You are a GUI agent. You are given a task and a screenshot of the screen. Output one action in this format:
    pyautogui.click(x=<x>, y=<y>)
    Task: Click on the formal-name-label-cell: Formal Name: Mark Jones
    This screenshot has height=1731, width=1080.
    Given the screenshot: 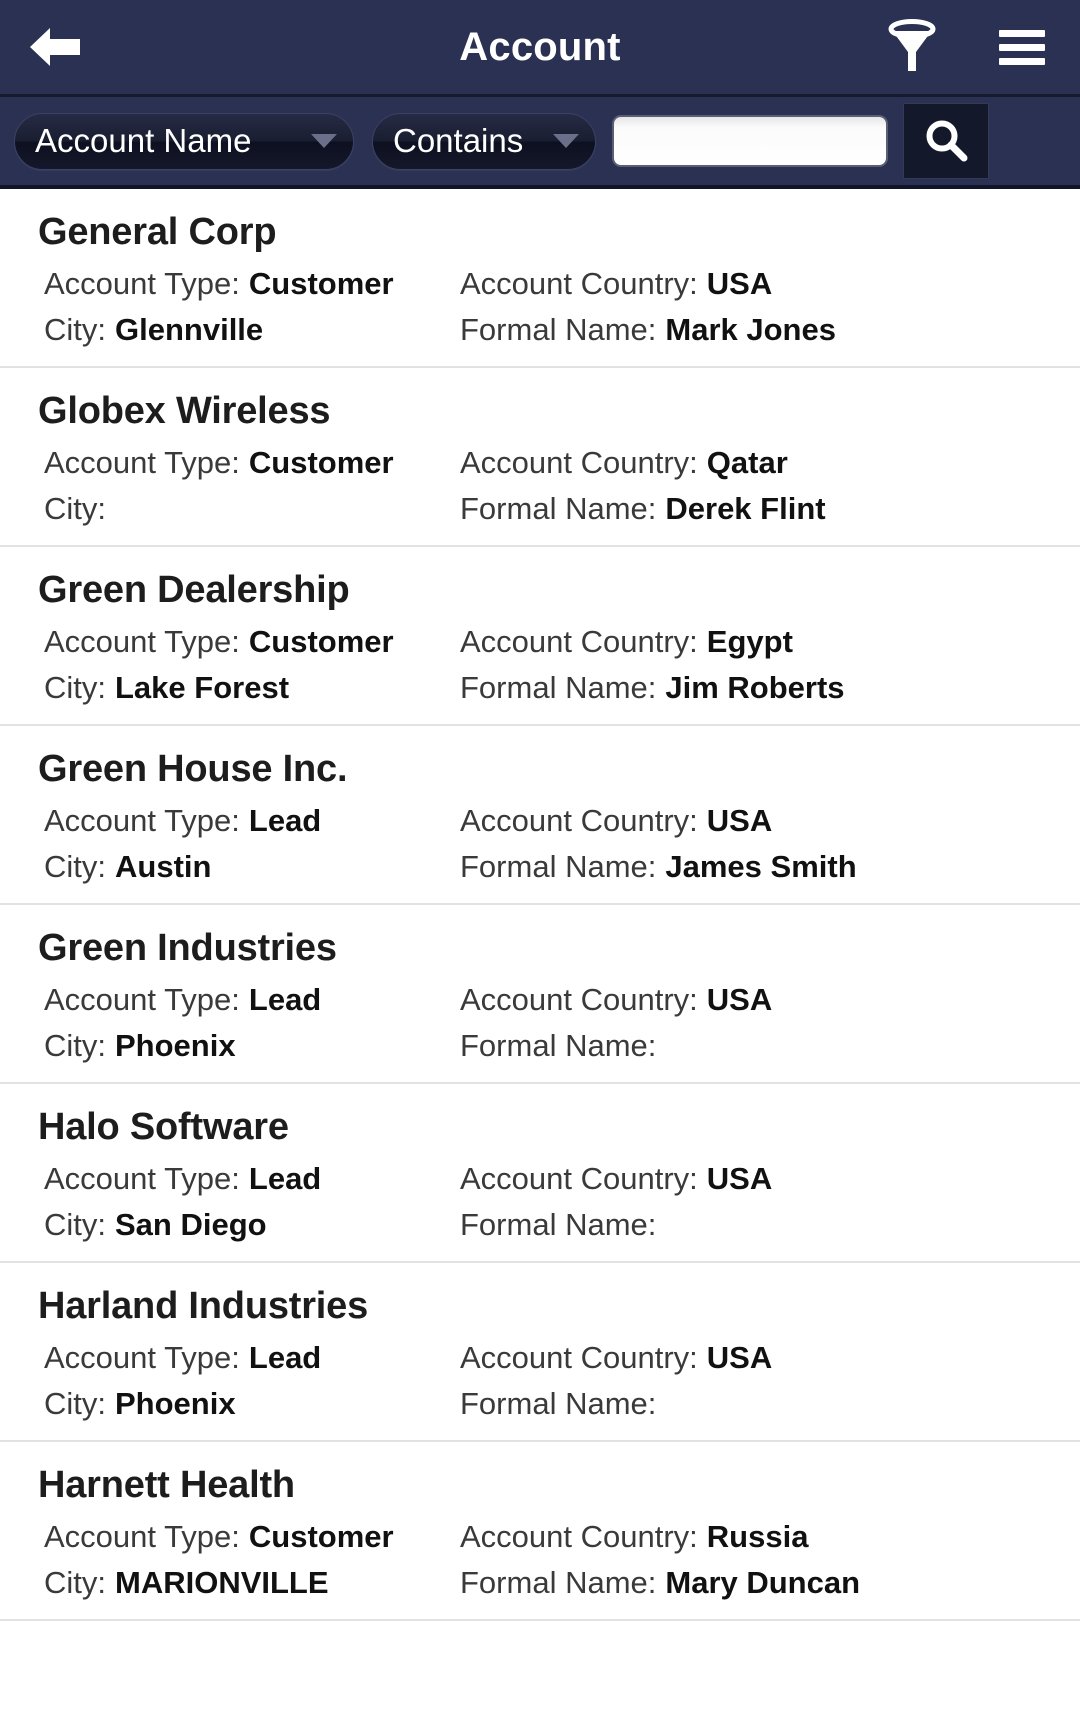 What is the action you would take?
    pyautogui.click(x=770, y=330)
    